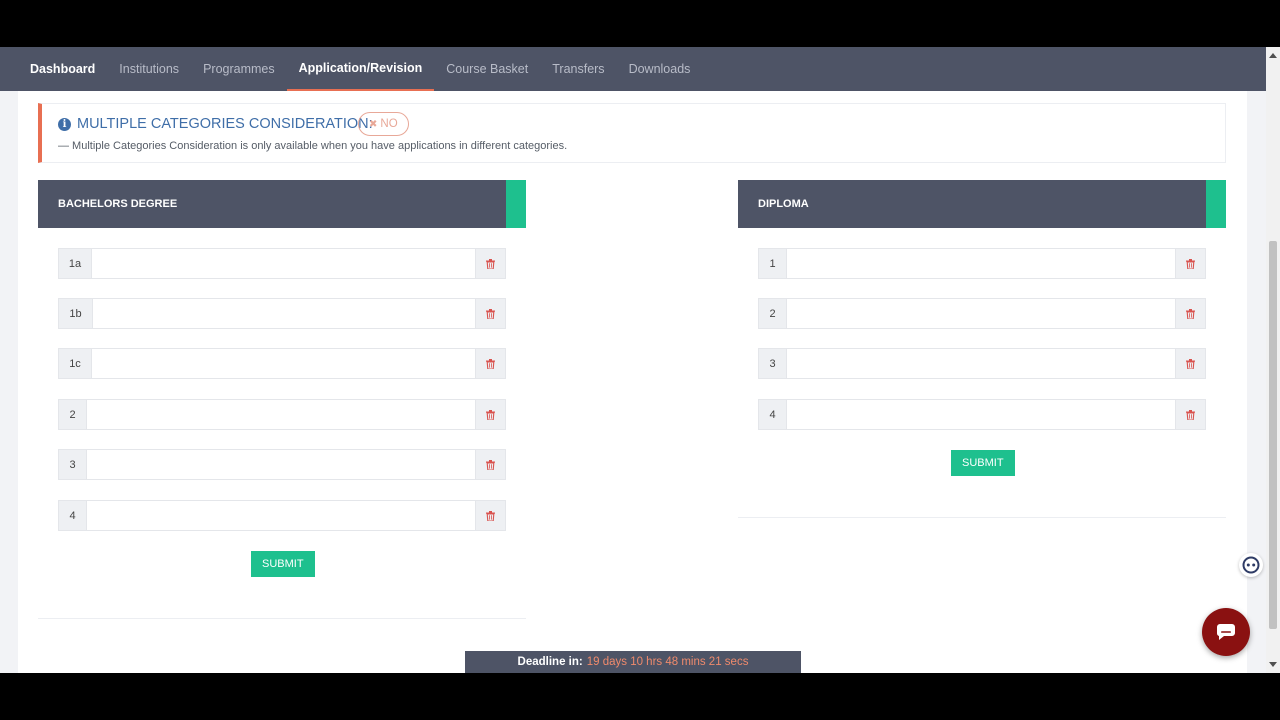  What do you see at coordinates (373, 124) in the screenshot?
I see `close-icon: ✖` at bounding box center [373, 124].